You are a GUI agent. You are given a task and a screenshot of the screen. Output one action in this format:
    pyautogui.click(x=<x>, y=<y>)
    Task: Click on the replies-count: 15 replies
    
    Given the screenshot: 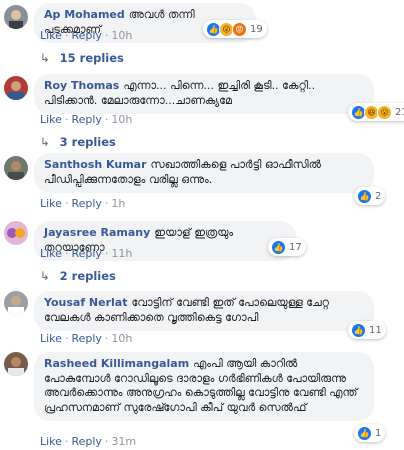 What is the action you would take?
    pyautogui.click(x=91, y=58)
    